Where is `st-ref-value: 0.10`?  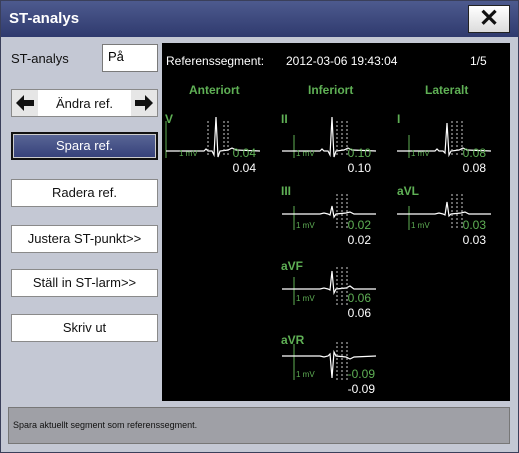
st-ref-value: 0.10 is located at coordinates (359, 168).